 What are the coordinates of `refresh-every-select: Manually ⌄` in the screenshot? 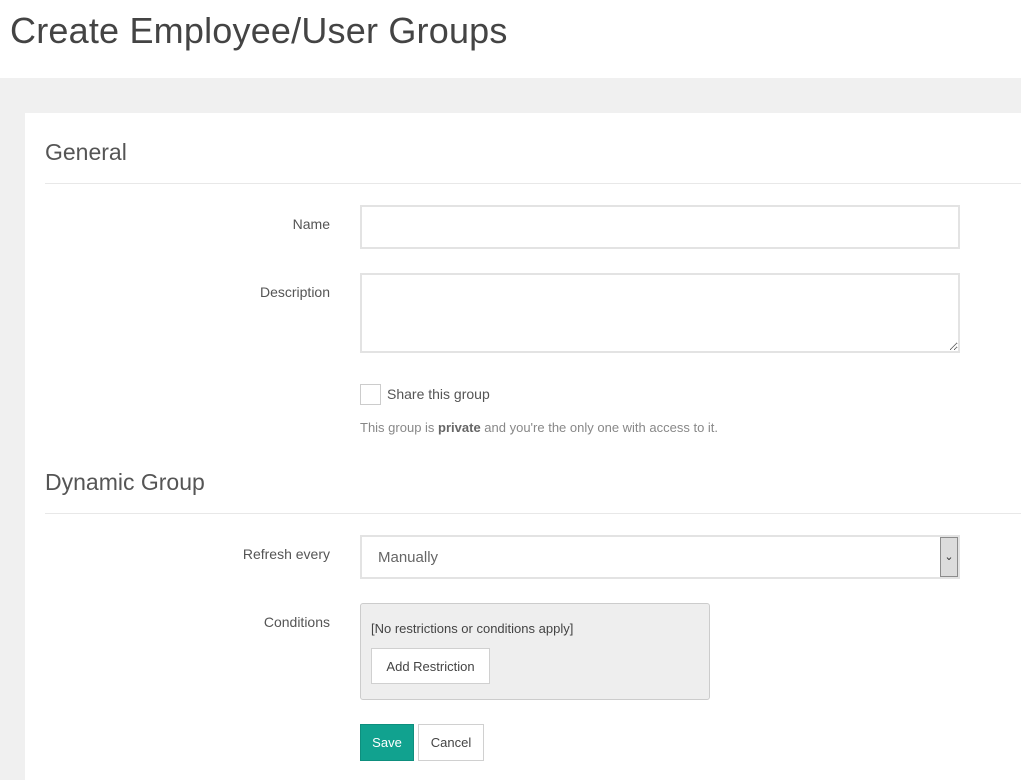 It's located at (660, 557).